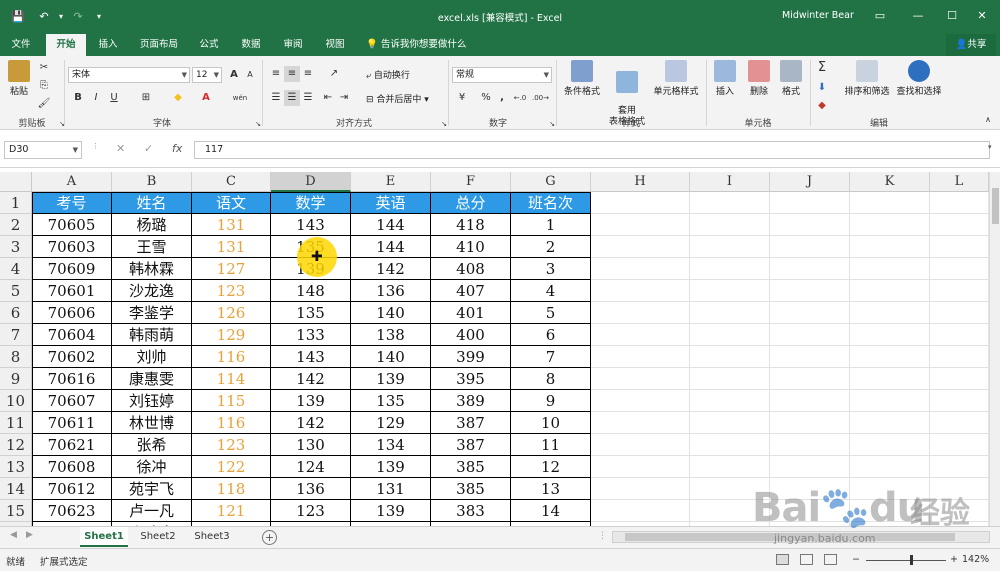 The image size is (1000, 571). What do you see at coordinates (867, 78) in the screenshot?
I see `sort-filter-button: 排序和筛选` at bounding box center [867, 78].